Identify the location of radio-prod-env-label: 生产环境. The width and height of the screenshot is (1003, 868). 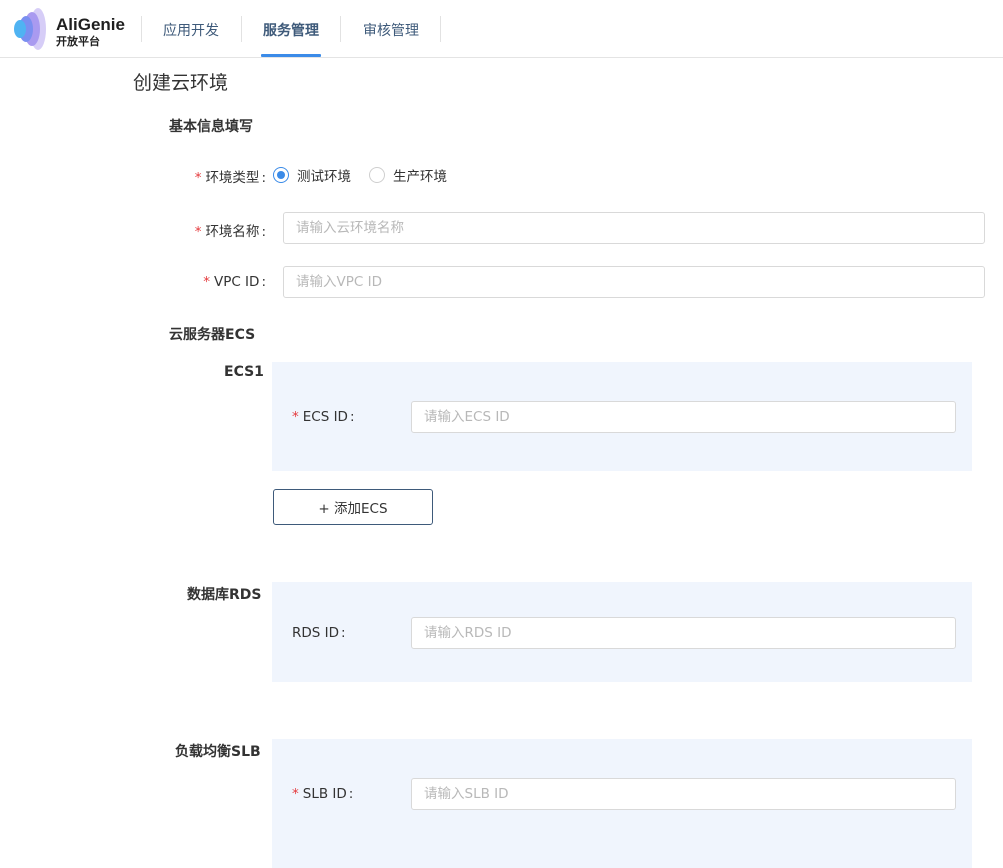
(420, 177).